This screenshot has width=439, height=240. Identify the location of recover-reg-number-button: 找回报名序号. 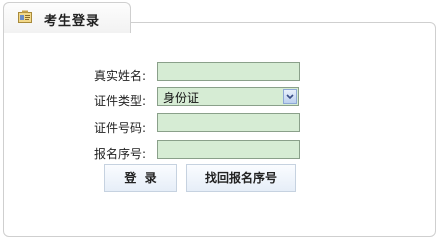
(241, 178).